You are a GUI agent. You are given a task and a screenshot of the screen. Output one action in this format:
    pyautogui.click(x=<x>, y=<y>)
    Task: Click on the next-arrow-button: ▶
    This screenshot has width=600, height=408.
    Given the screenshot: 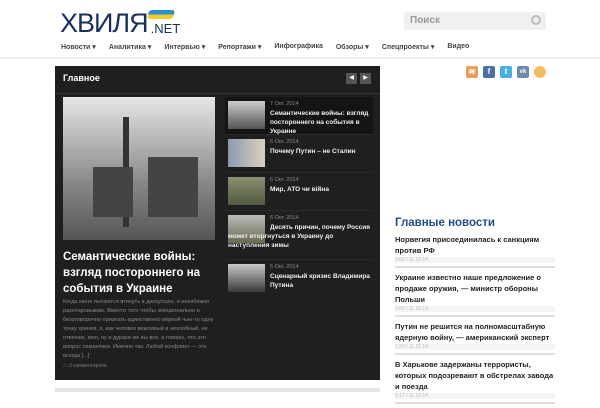 What is the action you would take?
    pyautogui.click(x=365, y=78)
    